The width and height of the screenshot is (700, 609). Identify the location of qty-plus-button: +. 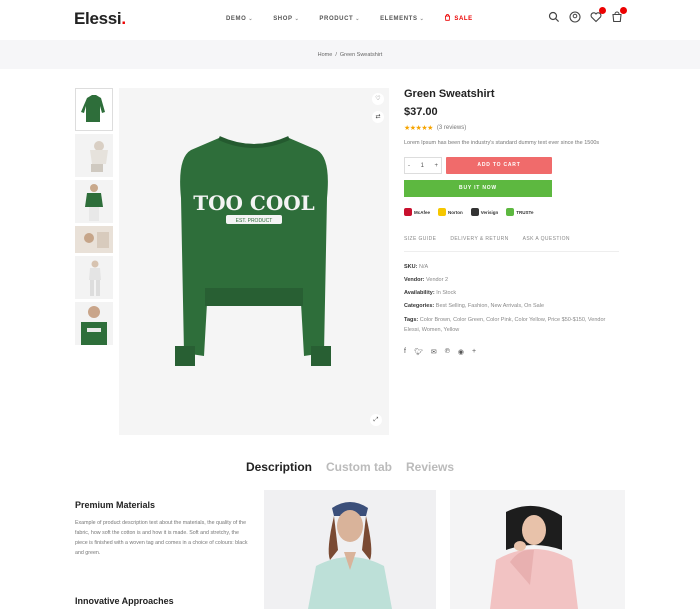
(436, 166).